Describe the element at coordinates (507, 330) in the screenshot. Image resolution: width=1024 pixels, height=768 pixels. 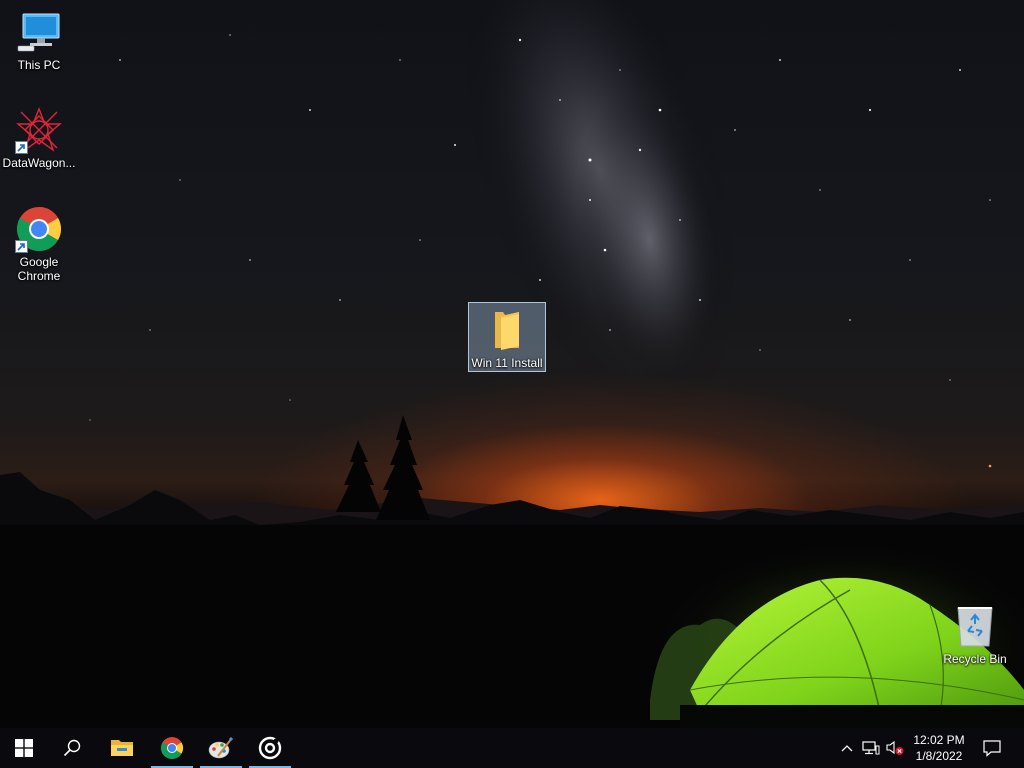
I see `folder-icon` at that location.